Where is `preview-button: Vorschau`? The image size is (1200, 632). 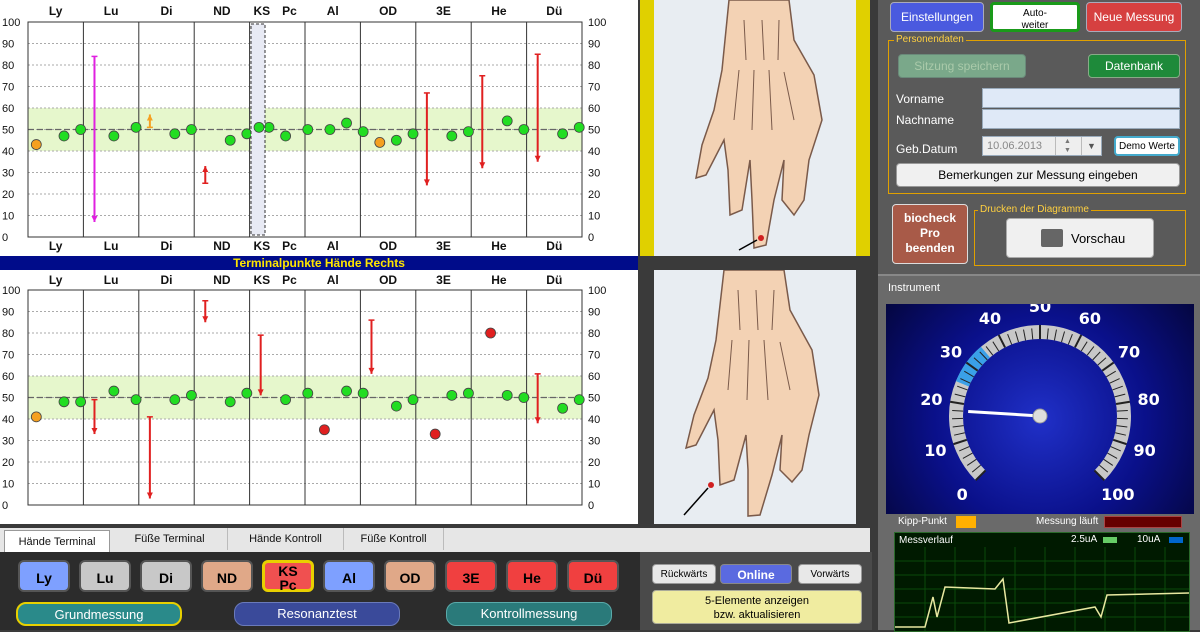
preview-button: Vorschau is located at coordinates (1080, 238).